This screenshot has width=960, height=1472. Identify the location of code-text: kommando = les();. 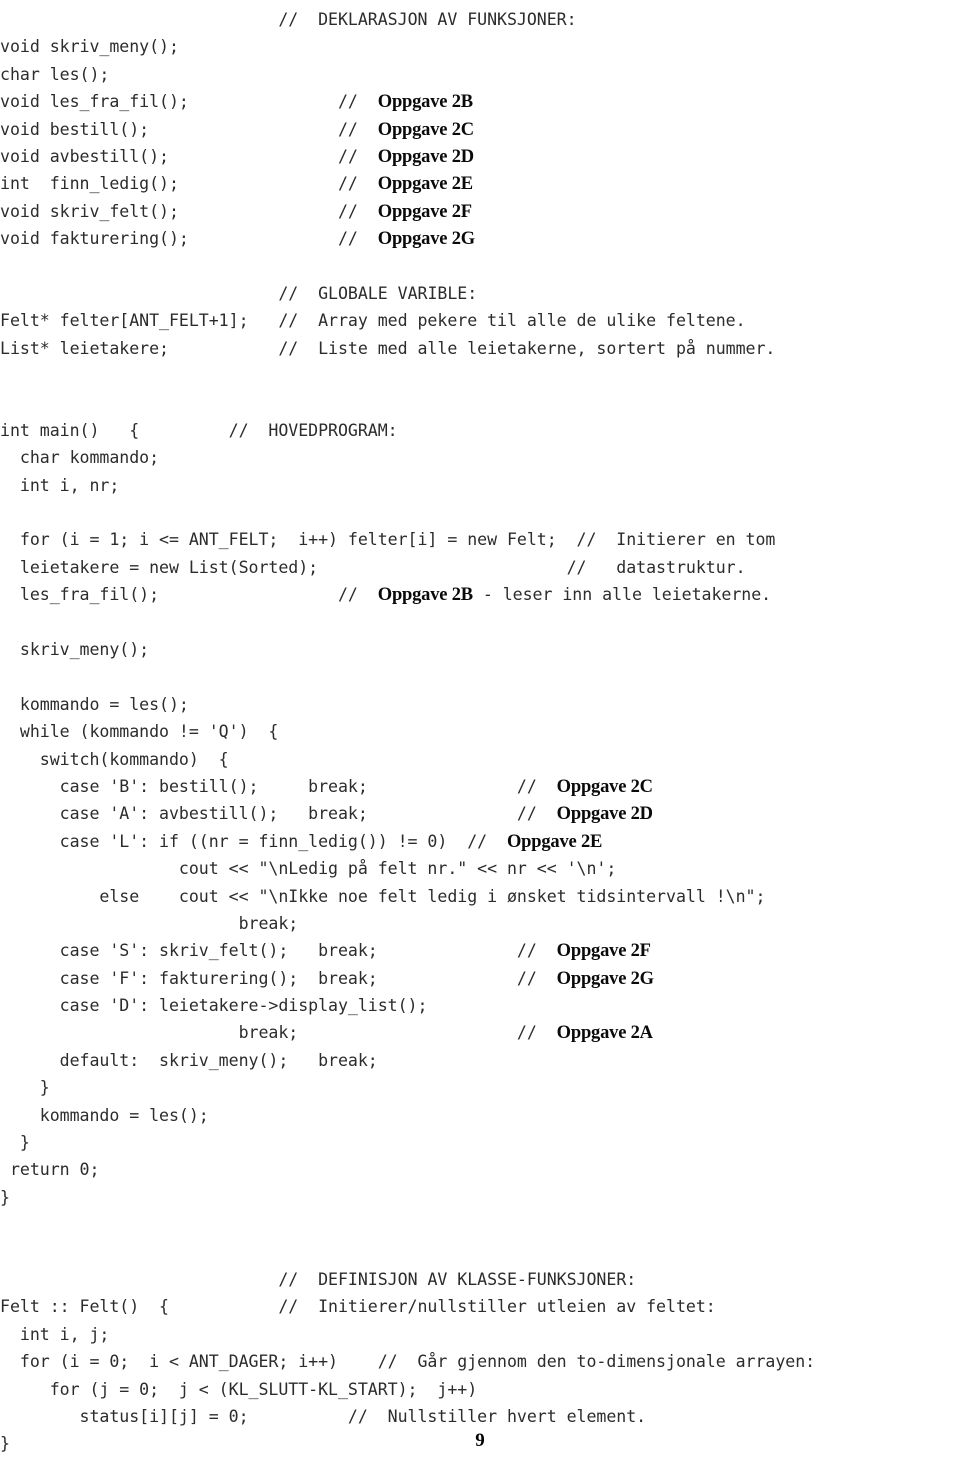
(104, 1115).